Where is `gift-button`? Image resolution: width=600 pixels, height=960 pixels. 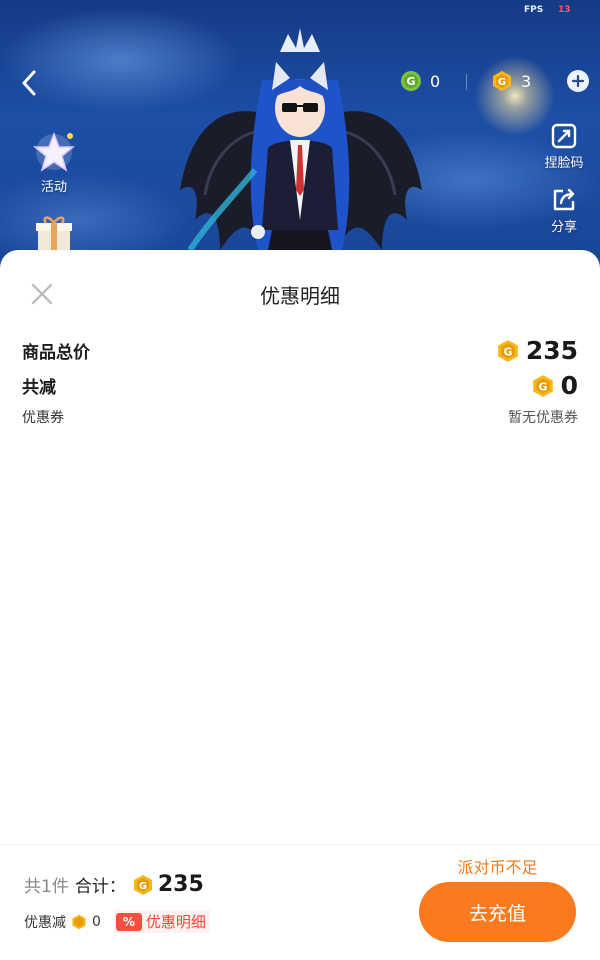
gift-button is located at coordinates (54, 232).